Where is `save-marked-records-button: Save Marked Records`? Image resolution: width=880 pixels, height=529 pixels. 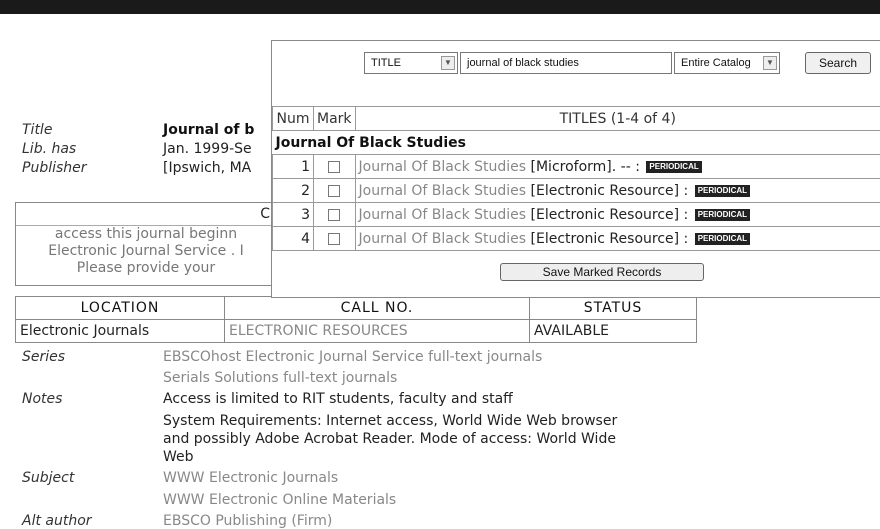 save-marked-records-button: Save Marked Records is located at coordinates (602, 272).